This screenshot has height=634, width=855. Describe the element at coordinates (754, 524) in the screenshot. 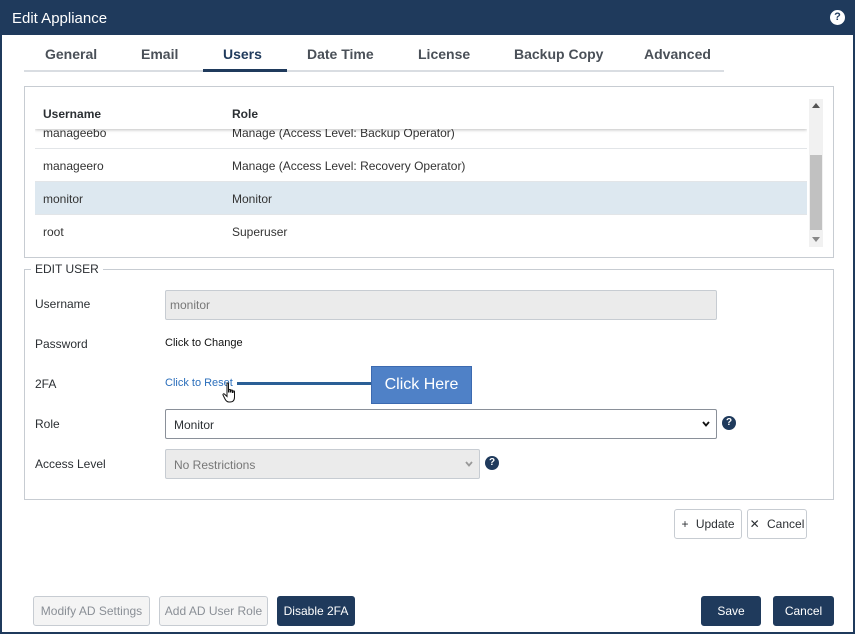

I see `close-icon: ✕` at that location.